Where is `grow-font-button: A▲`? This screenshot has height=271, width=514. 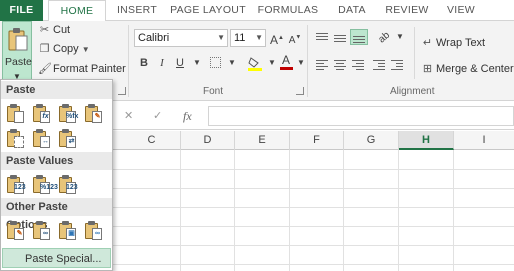 grow-font-button: A▲ is located at coordinates (277, 38).